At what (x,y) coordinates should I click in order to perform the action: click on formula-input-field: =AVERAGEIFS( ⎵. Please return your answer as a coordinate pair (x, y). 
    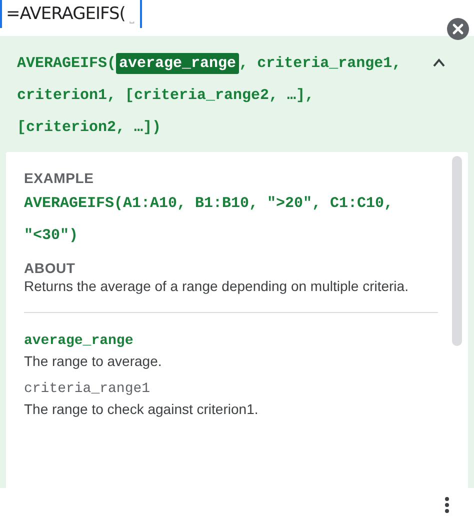
    Looking at the image, I should click on (71, 14).